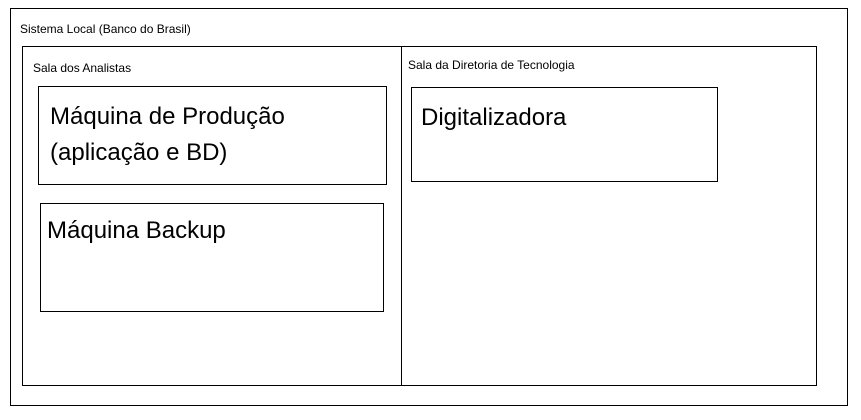 This screenshot has height=420, width=861. What do you see at coordinates (105, 29) in the screenshot?
I see `local-system-label: Sistema Local (Banco do Brasil)` at bounding box center [105, 29].